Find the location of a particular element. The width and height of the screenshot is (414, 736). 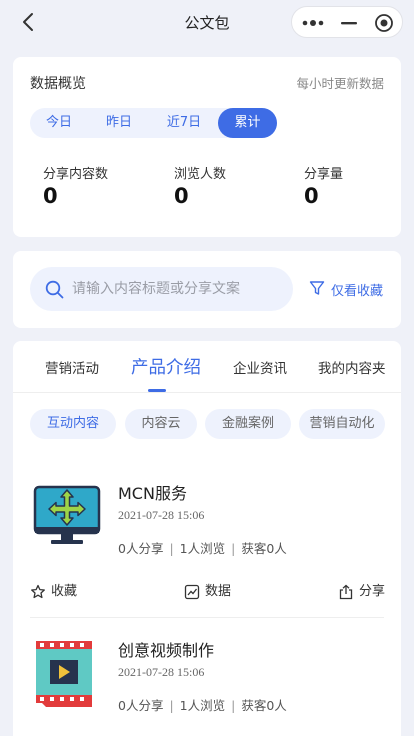

star-icon is located at coordinates (38, 591).